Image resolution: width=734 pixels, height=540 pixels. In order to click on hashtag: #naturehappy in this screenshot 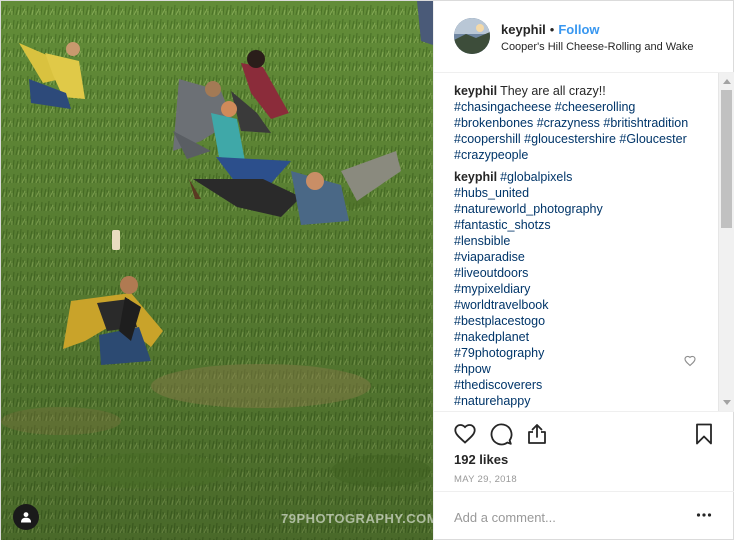, I will do `click(586, 401)`.